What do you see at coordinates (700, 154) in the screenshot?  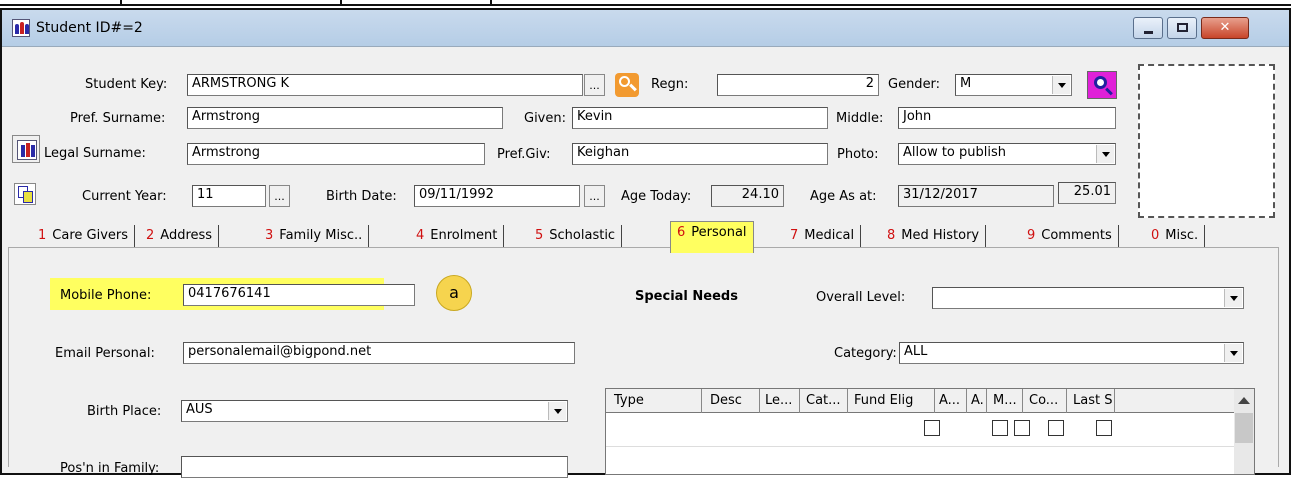 I see `pref-giv-field: Keighan` at bounding box center [700, 154].